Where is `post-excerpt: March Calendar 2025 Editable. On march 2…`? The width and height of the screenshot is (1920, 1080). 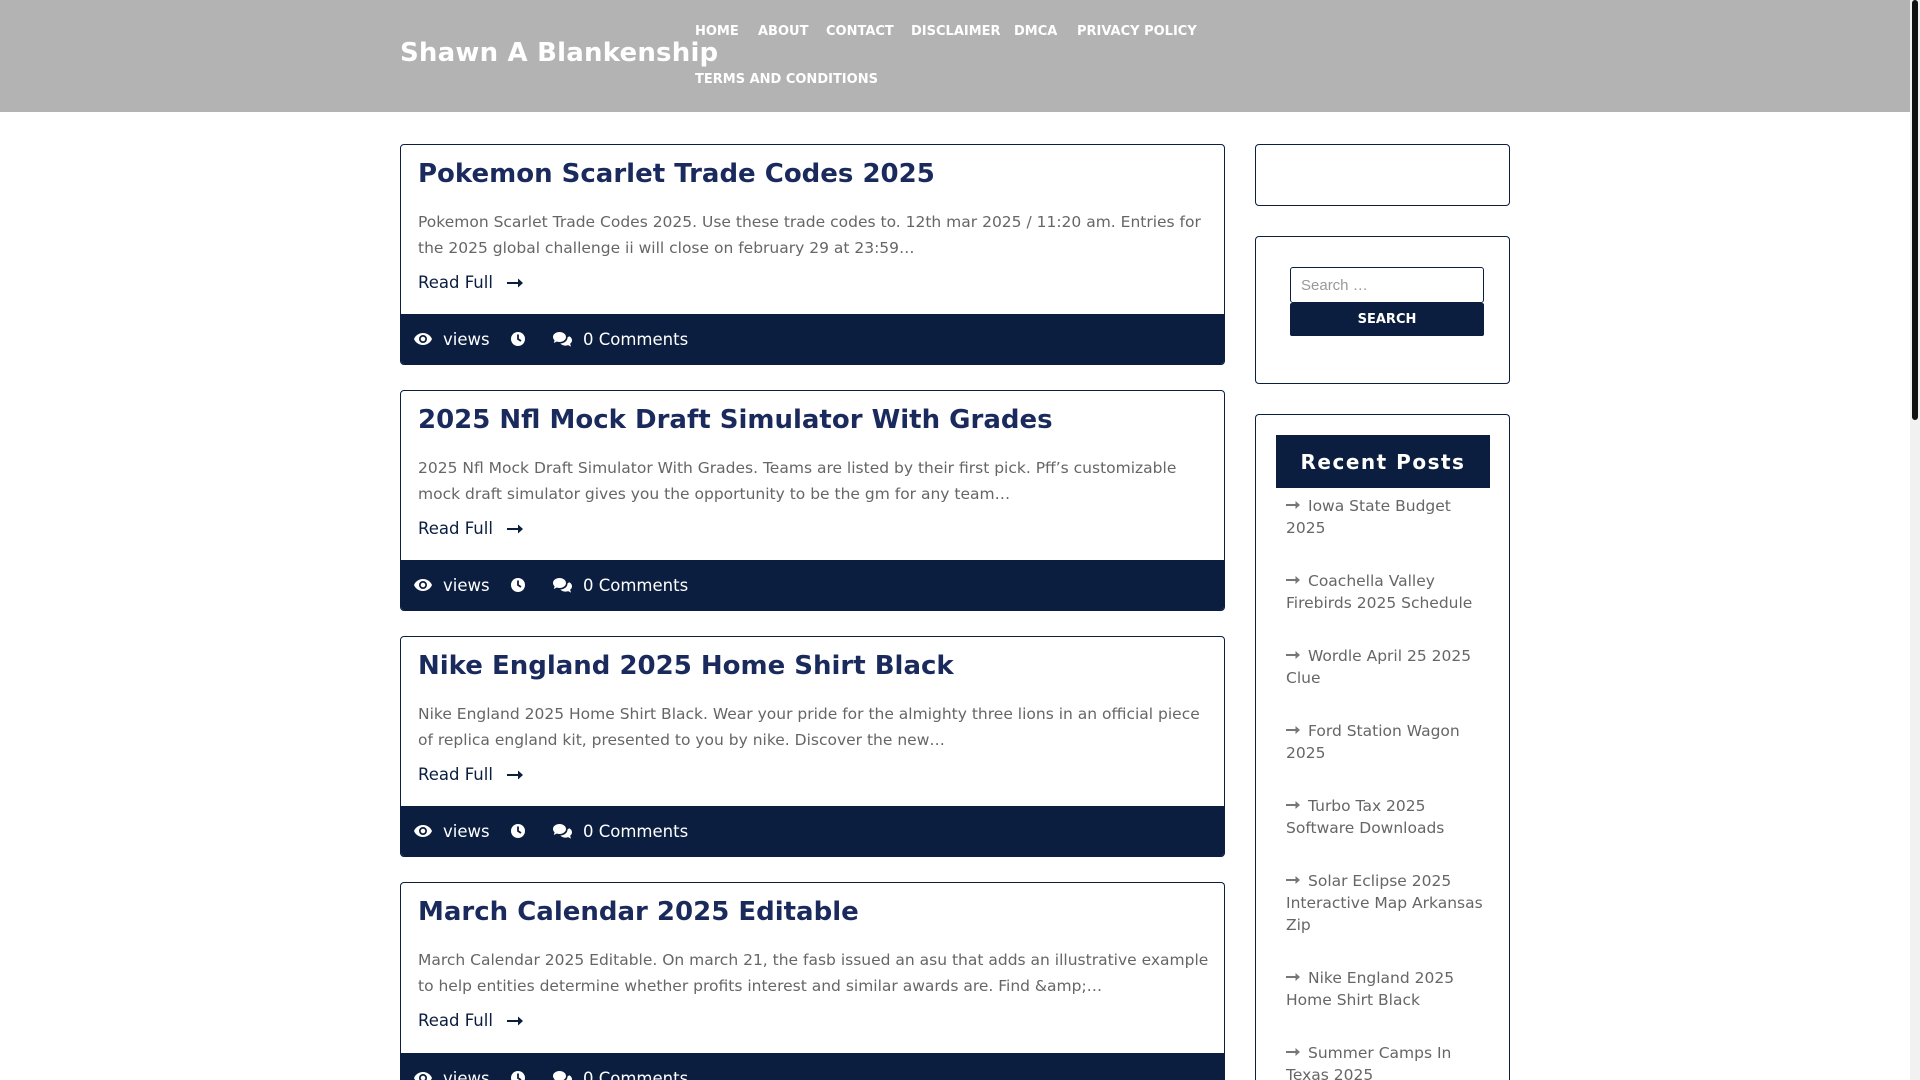
post-excerpt: March Calendar 2025 Editable. On march 2… is located at coordinates (813, 973).